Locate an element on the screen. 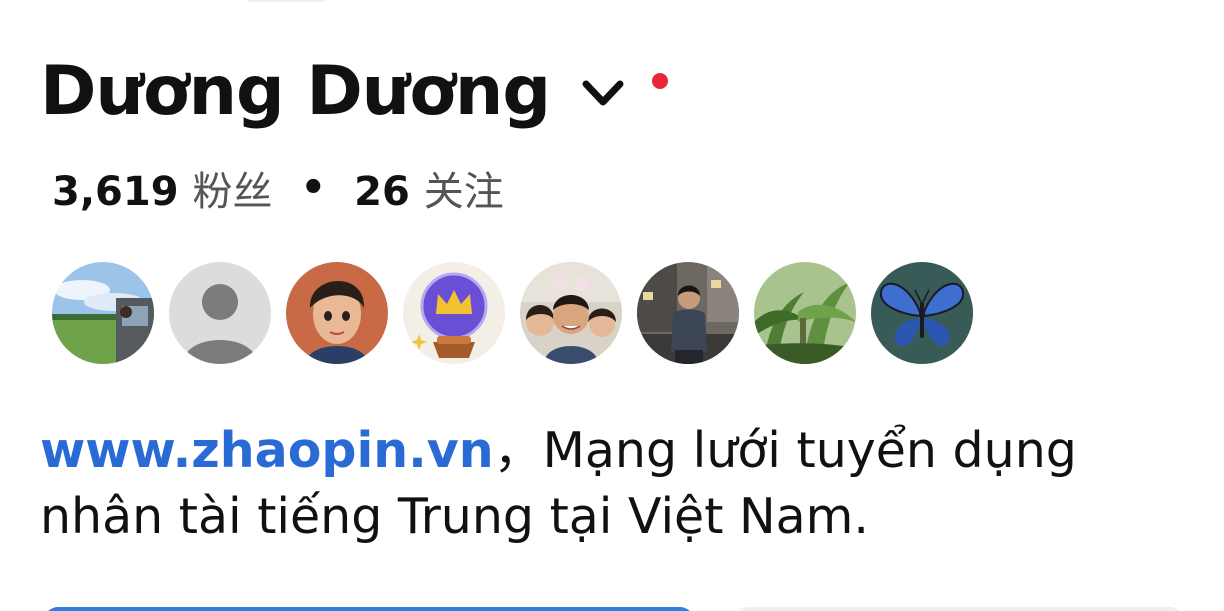 This screenshot has height=611, width=1224. bio-website-link: www.zhaopin.vn is located at coordinates (267, 450).